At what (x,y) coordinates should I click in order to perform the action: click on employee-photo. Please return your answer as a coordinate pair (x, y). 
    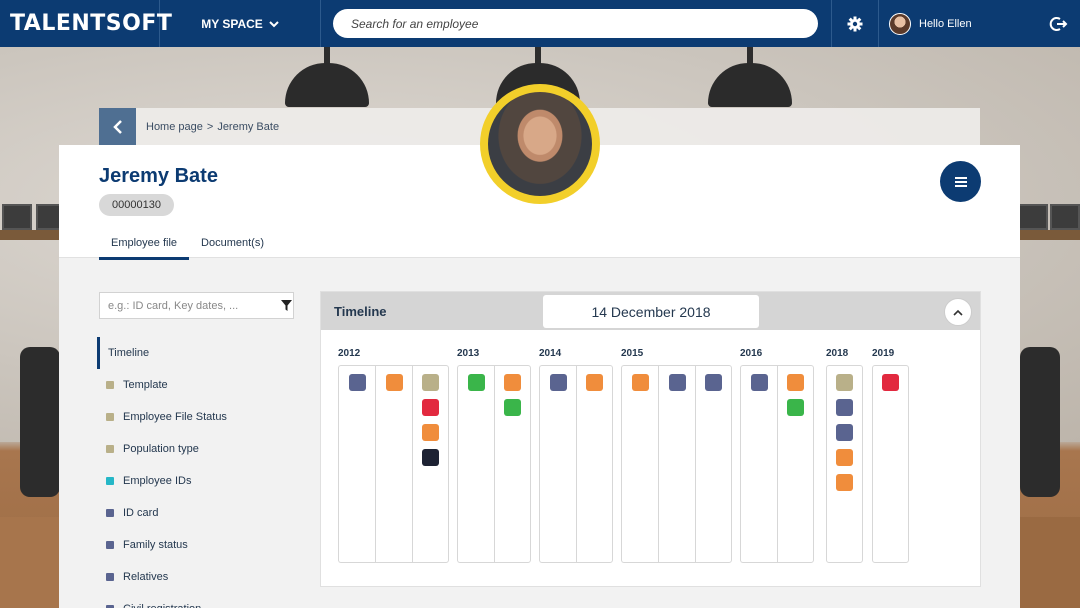
    Looking at the image, I should click on (540, 144).